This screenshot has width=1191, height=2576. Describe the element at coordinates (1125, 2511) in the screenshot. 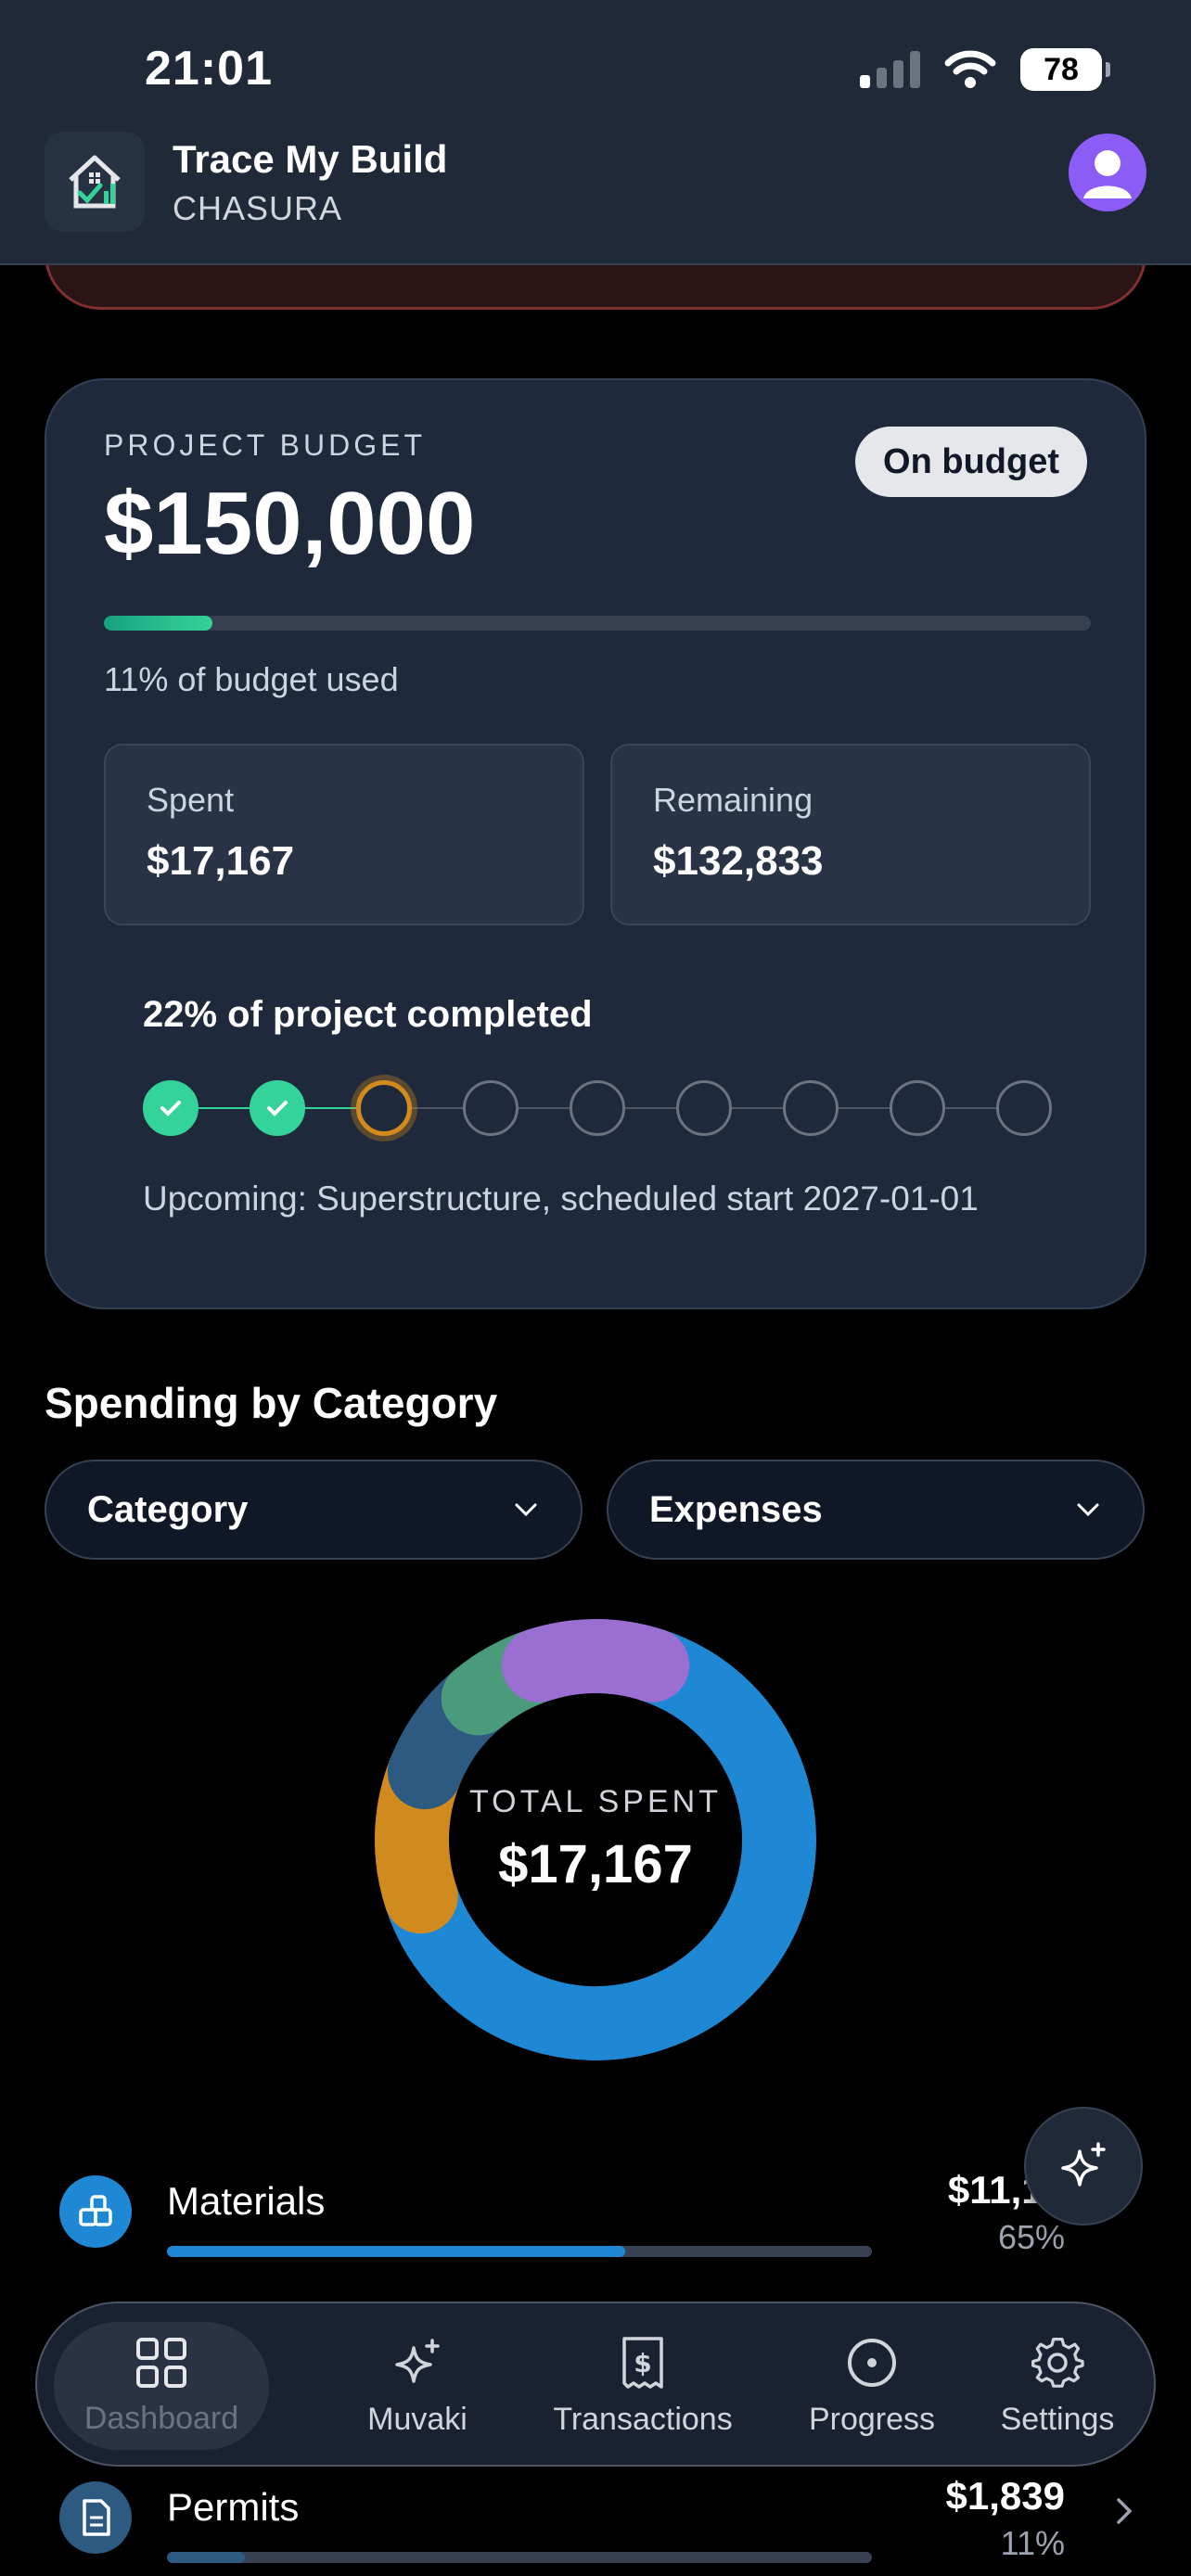

I see `chevron-right-icon` at that location.